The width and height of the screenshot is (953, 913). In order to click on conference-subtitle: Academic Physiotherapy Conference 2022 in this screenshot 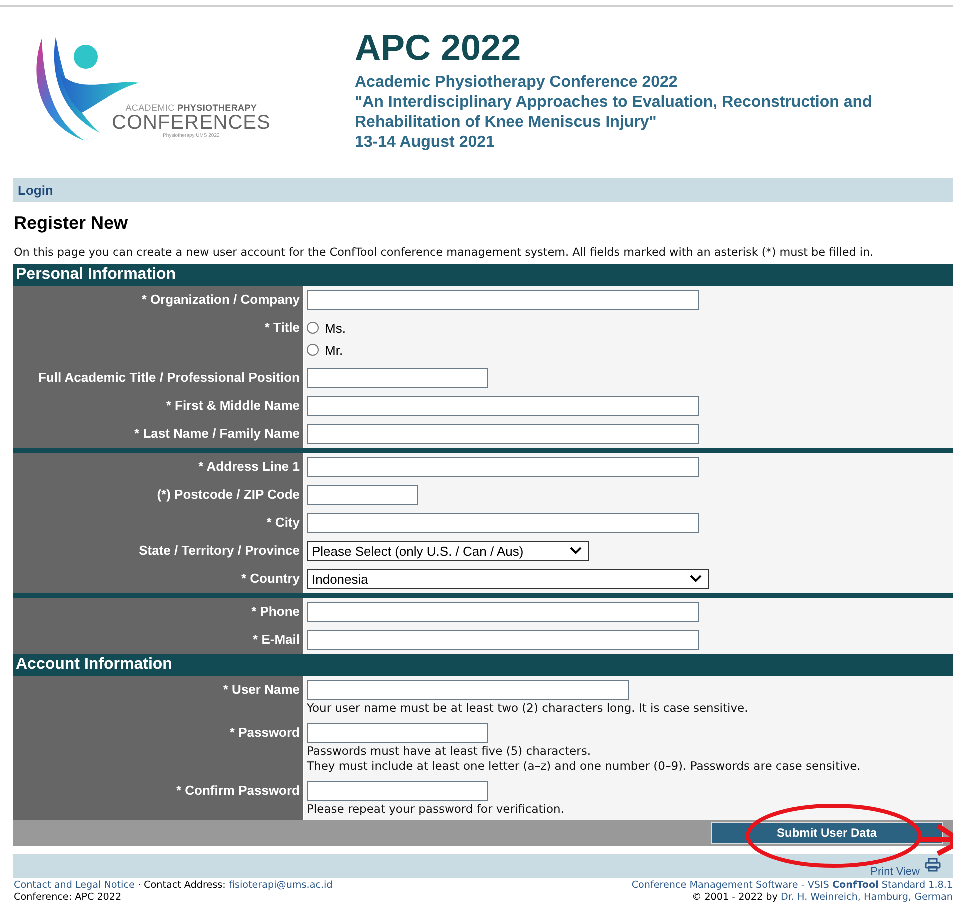, I will do `click(517, 83)`.